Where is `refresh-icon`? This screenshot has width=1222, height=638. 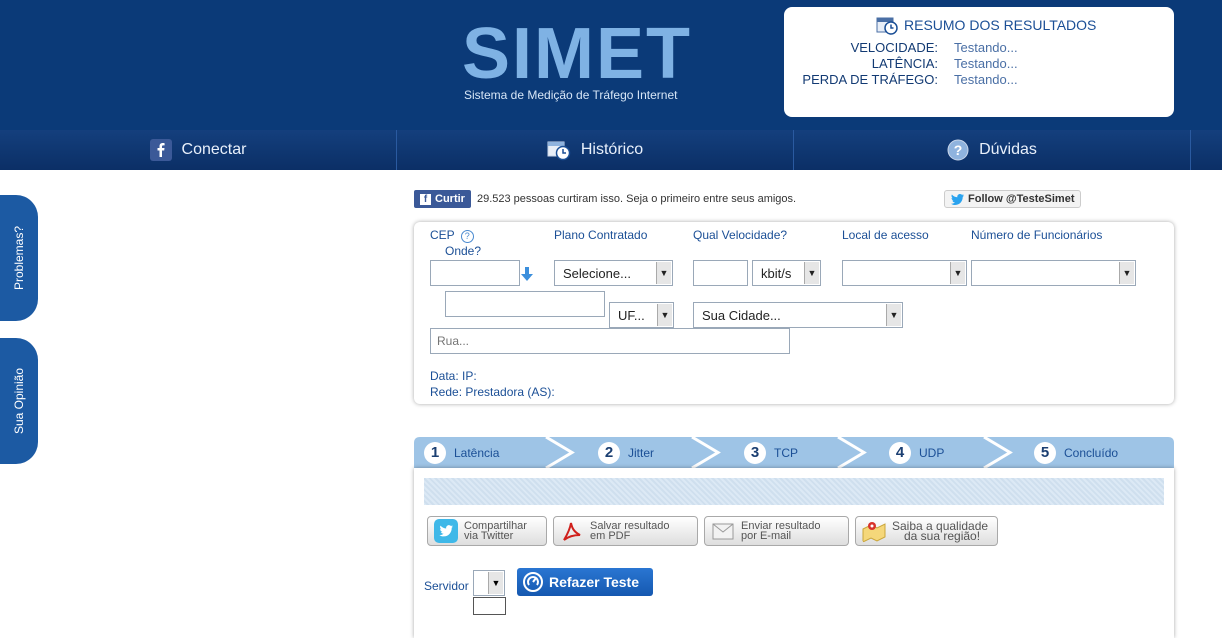 refresh-icon is located at coordinates (533, 582).